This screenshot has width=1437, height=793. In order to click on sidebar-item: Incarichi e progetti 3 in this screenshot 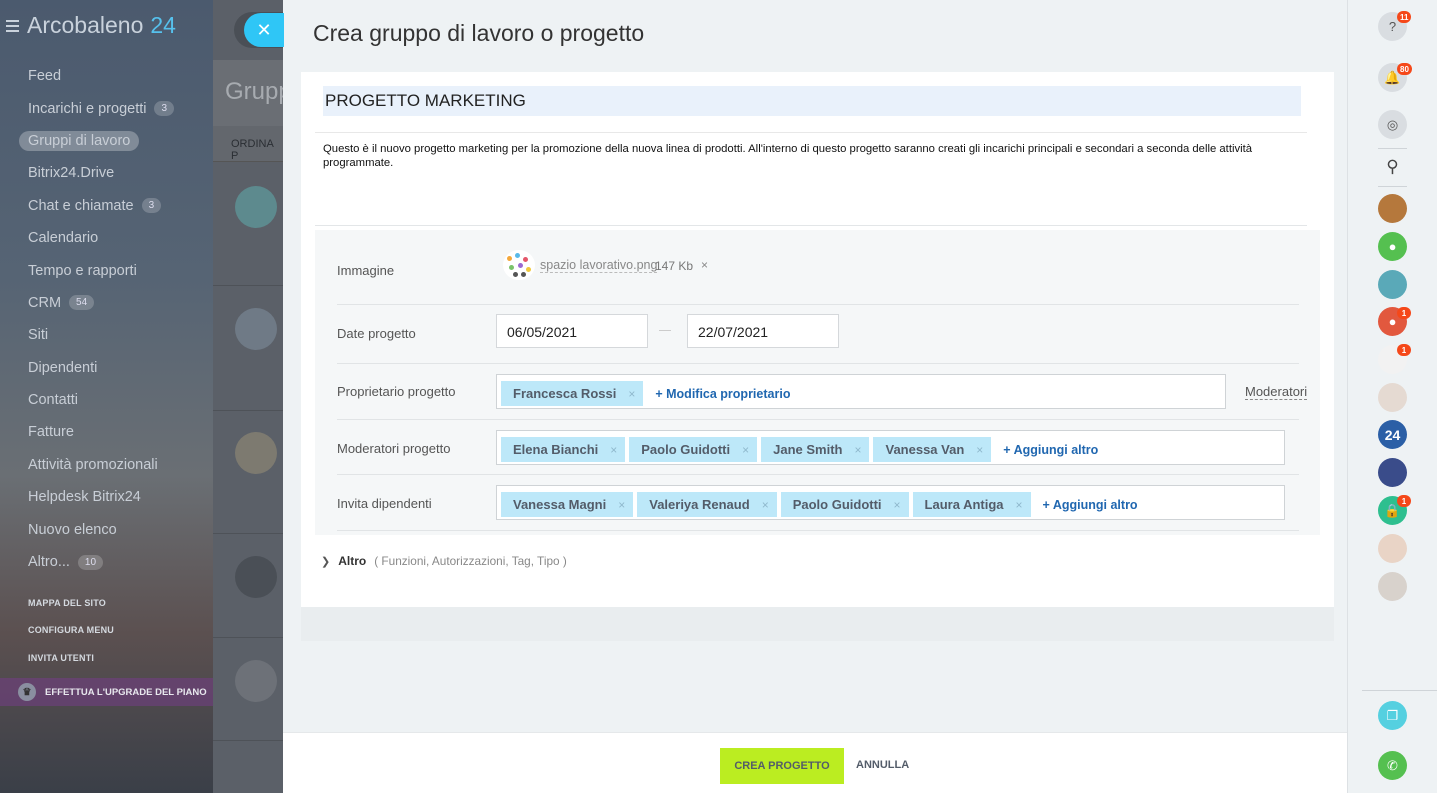, I will do `click(113, 108)`.